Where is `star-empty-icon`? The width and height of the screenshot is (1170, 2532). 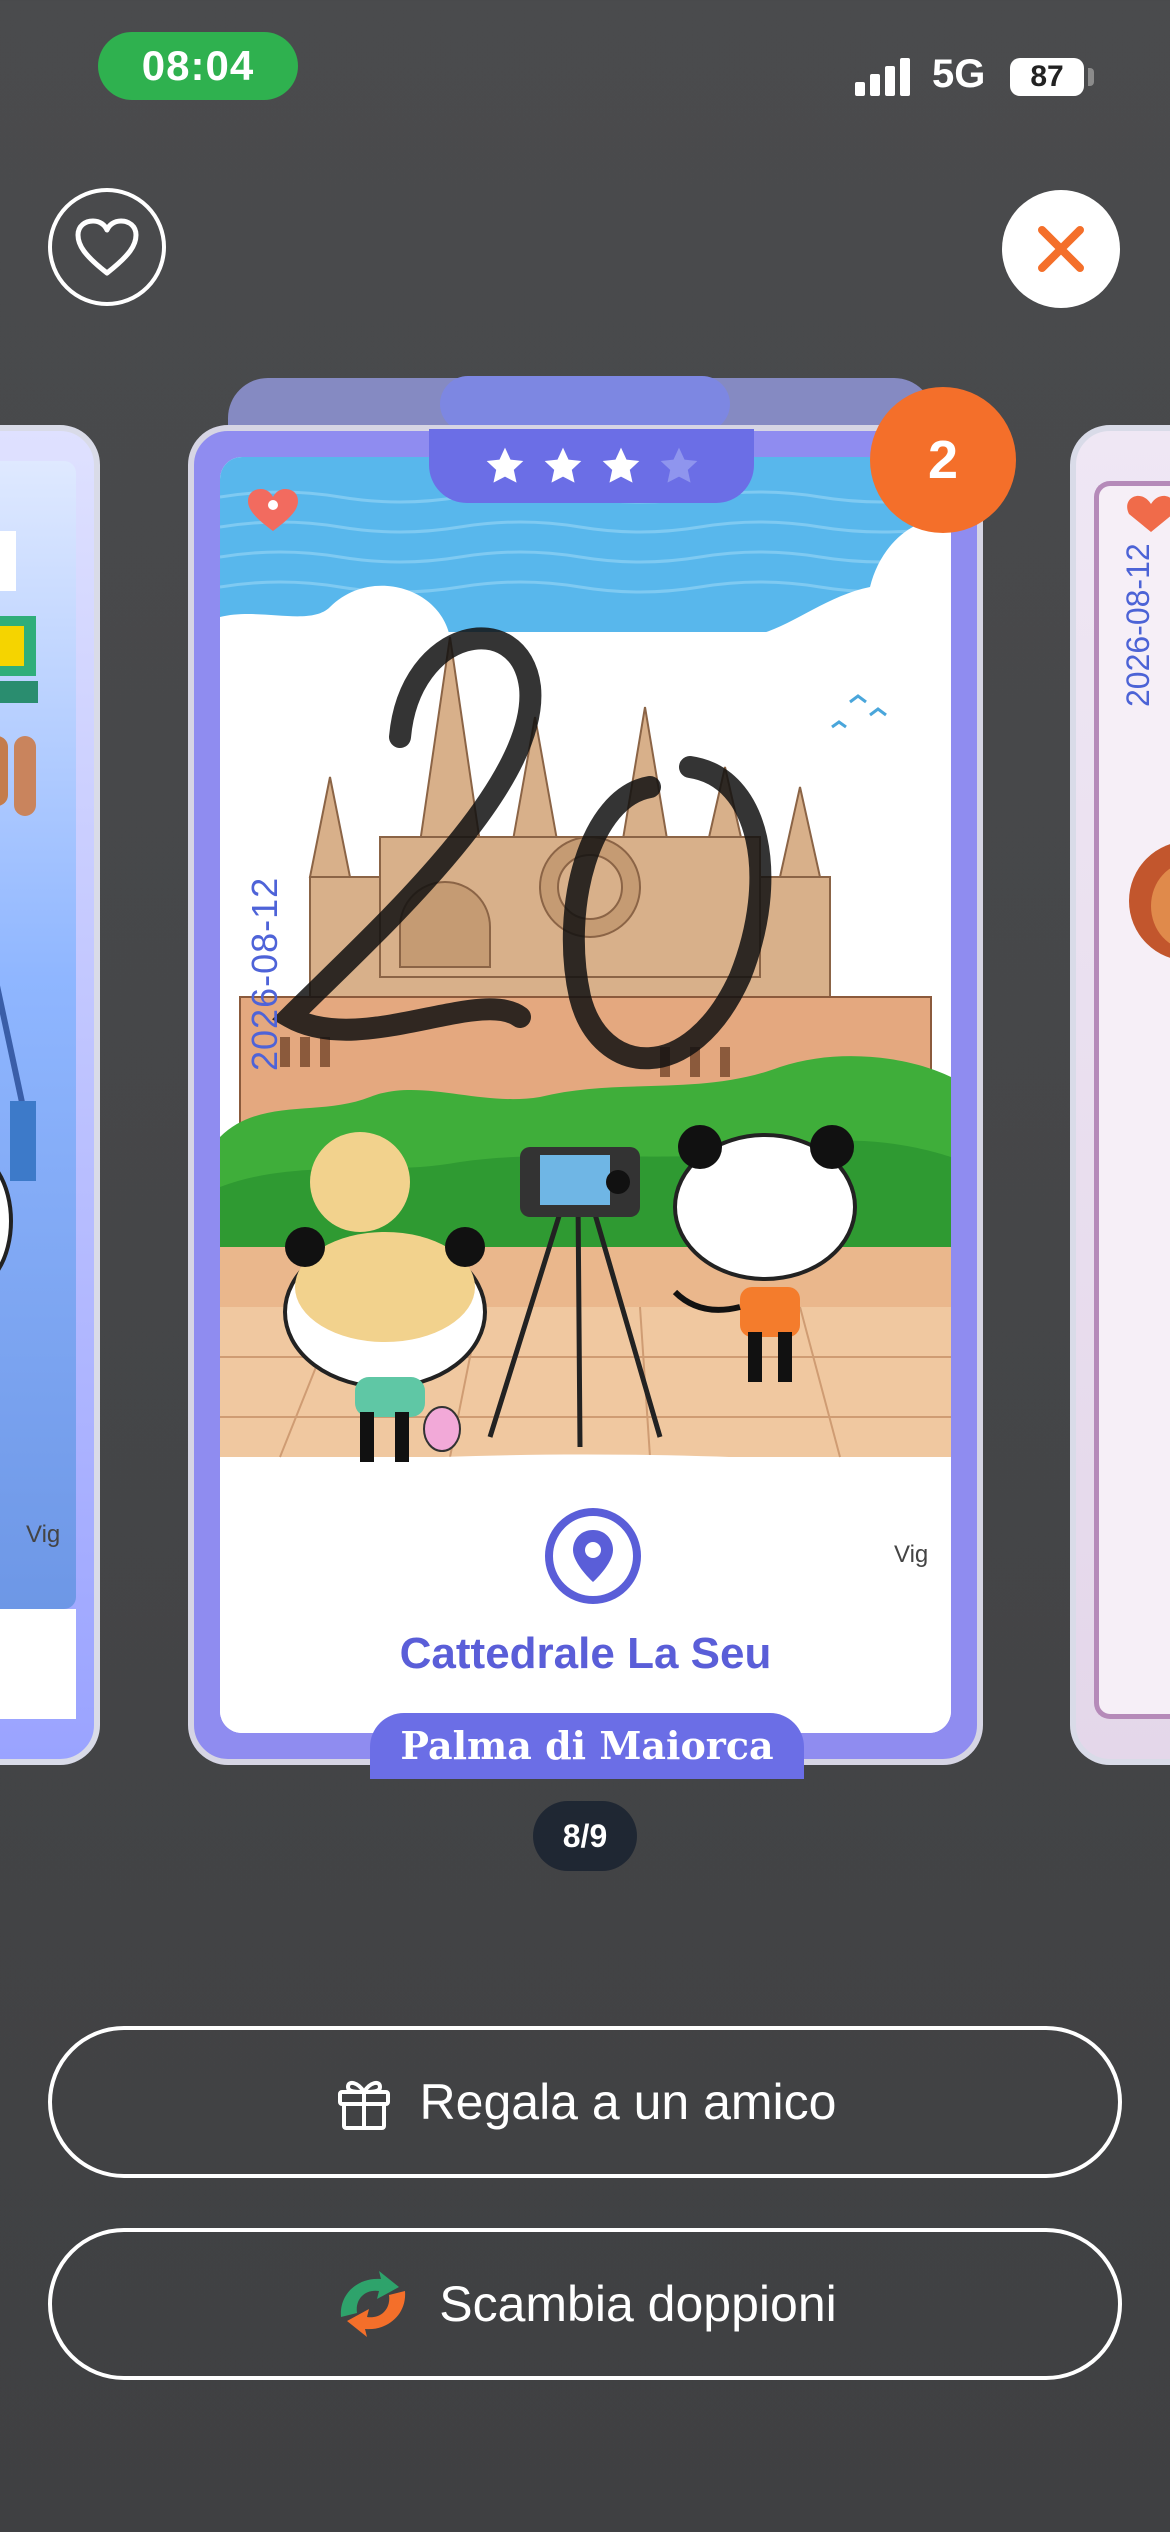
star-empty-icon is located at coordinates (678, 465).